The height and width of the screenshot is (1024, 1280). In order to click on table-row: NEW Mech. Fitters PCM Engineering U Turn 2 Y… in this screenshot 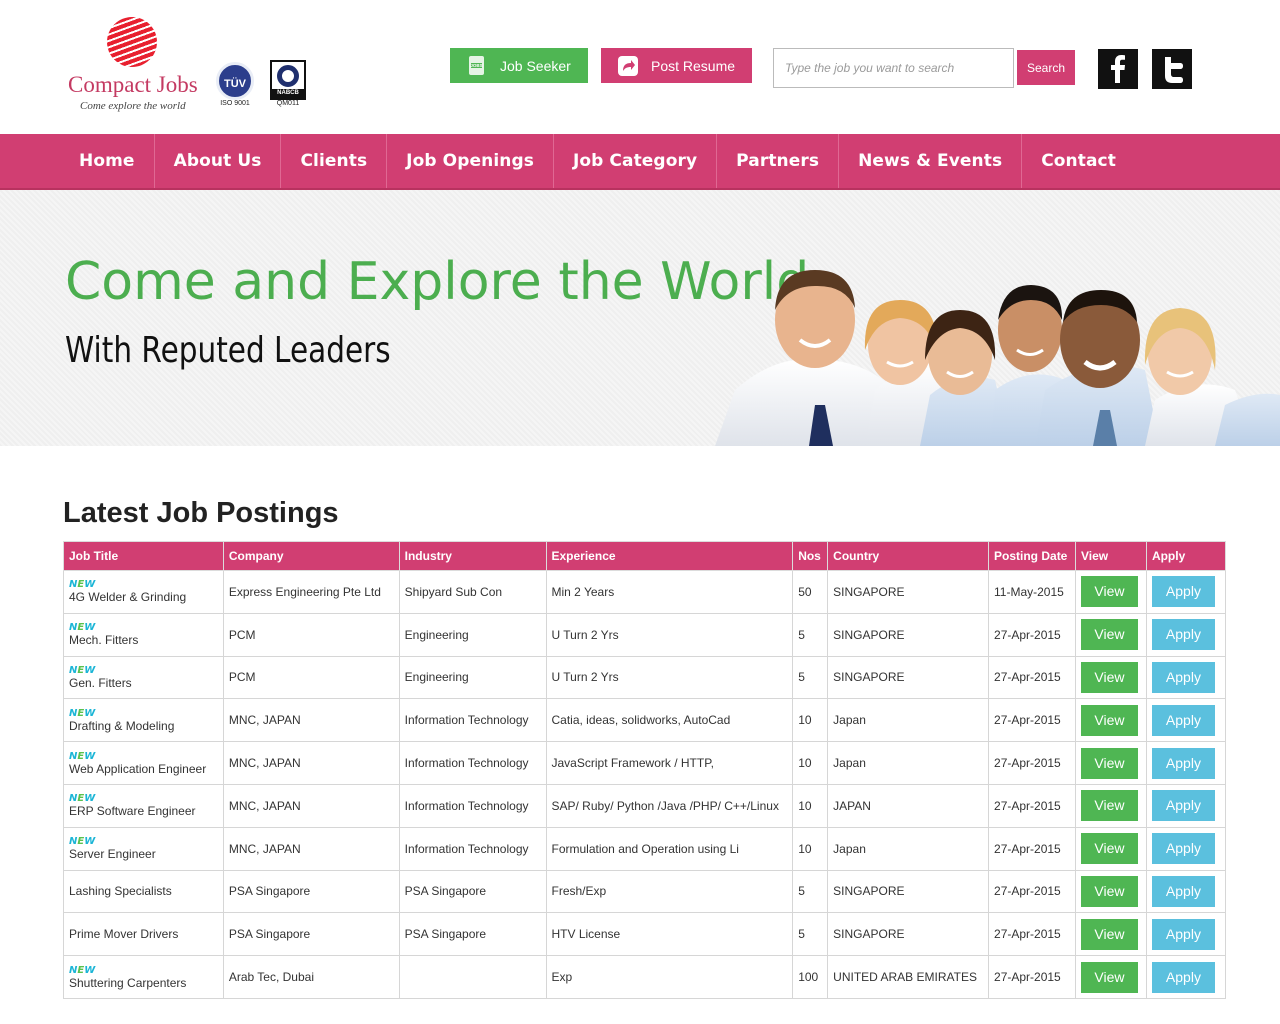, I will do `click(645, 634)`.